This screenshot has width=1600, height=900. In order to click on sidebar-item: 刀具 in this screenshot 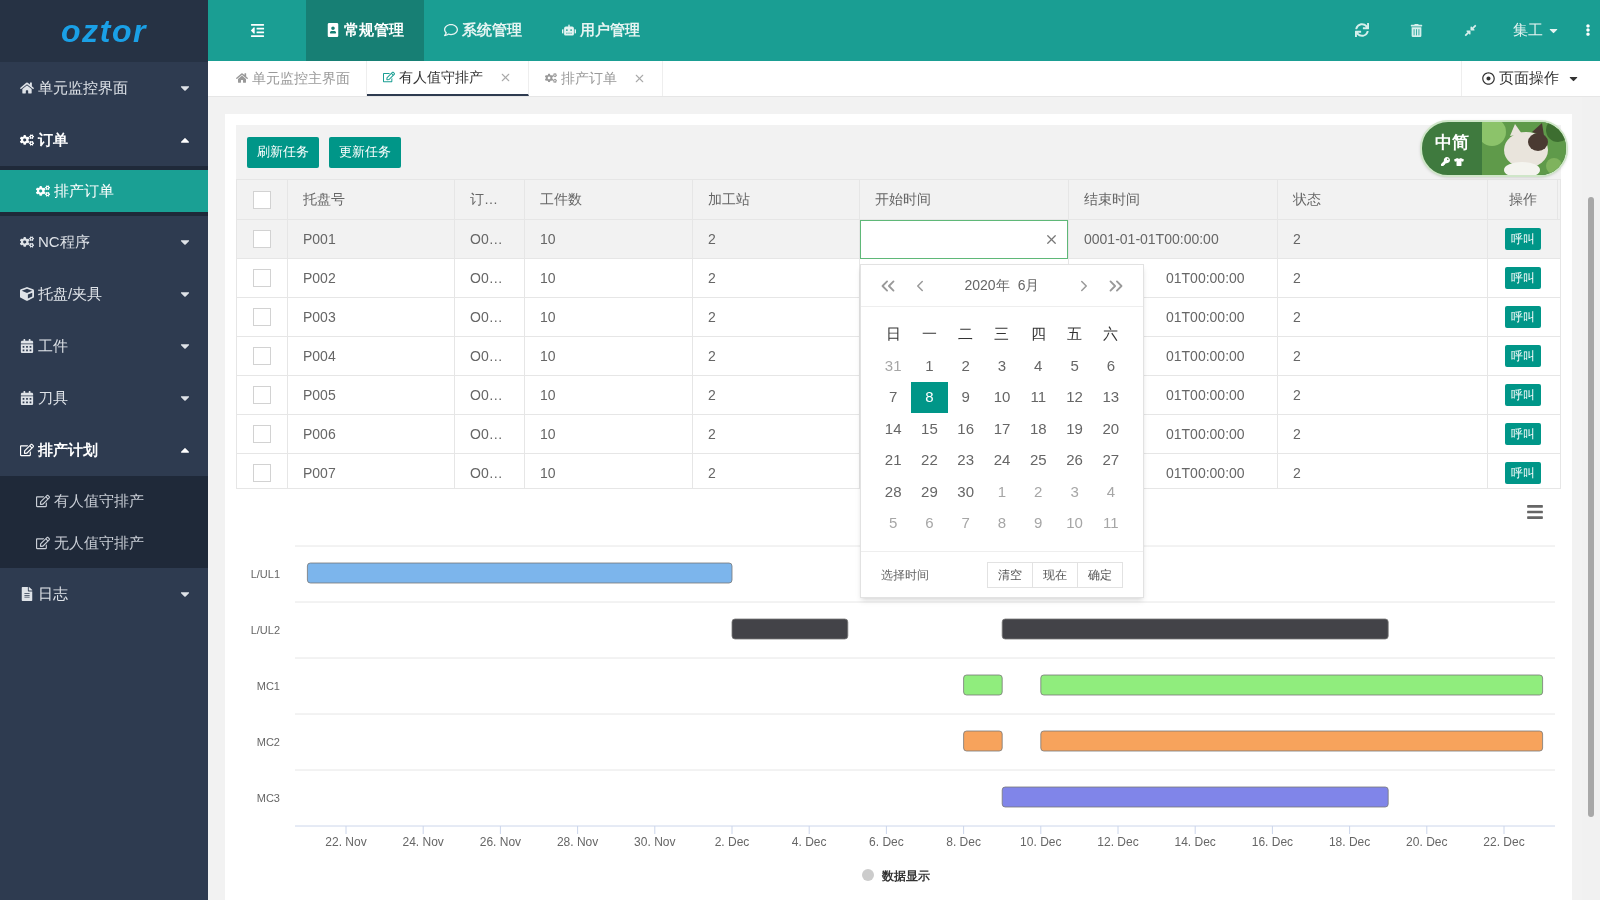, I will do `click(104, 398)`.